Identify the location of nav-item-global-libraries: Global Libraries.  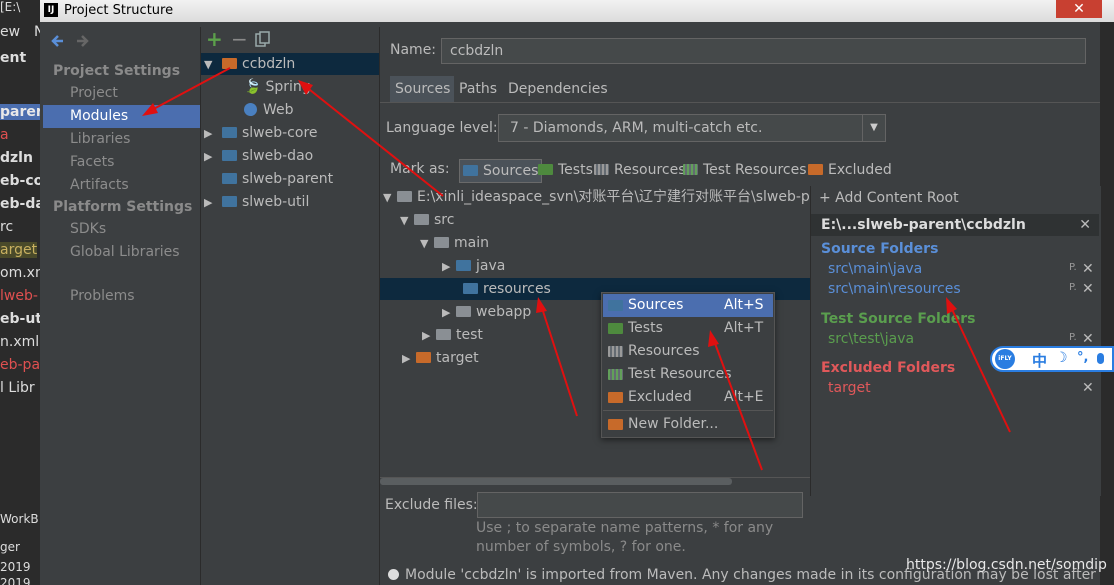
(121, 252).